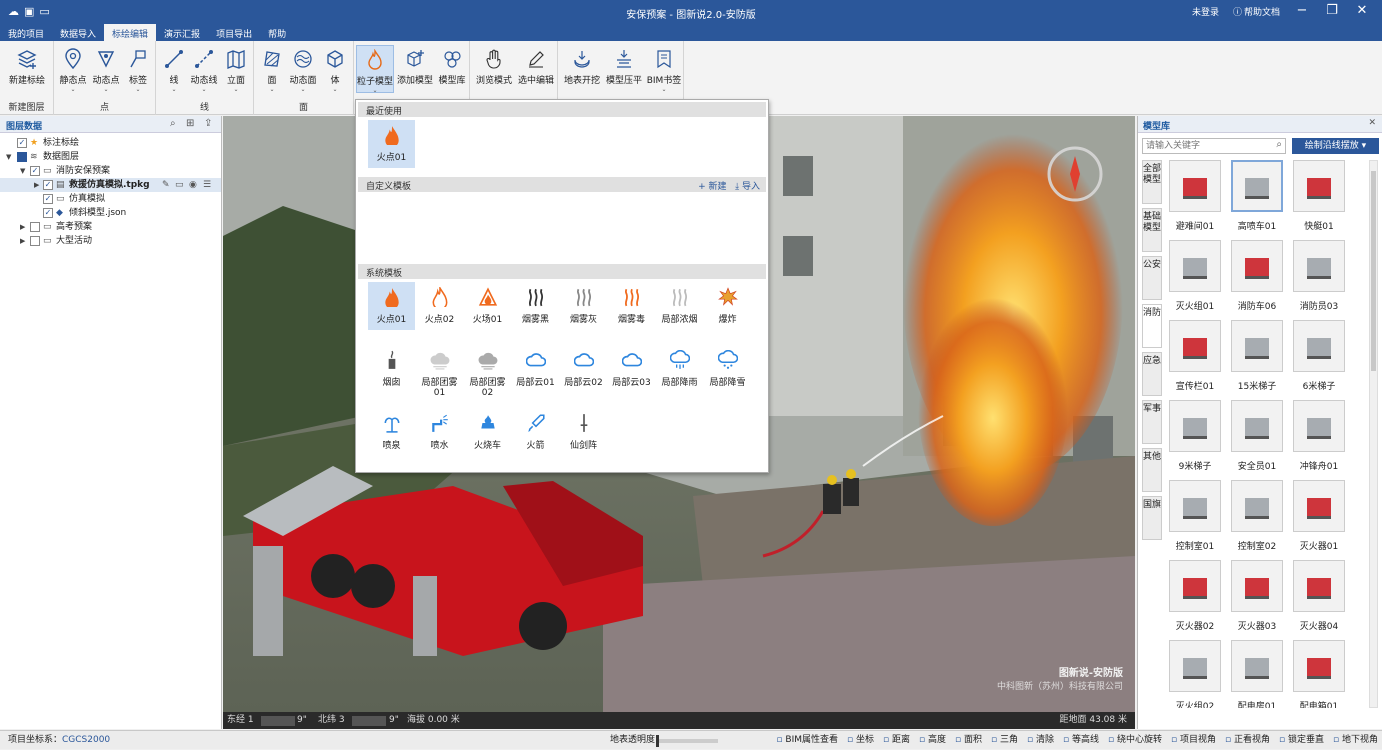 The image size is (1382, 750). What do you see at coordinates (391, 369) in the screenshot?
I see `particle-item: 烟囱` at bounding box center [391, 369].